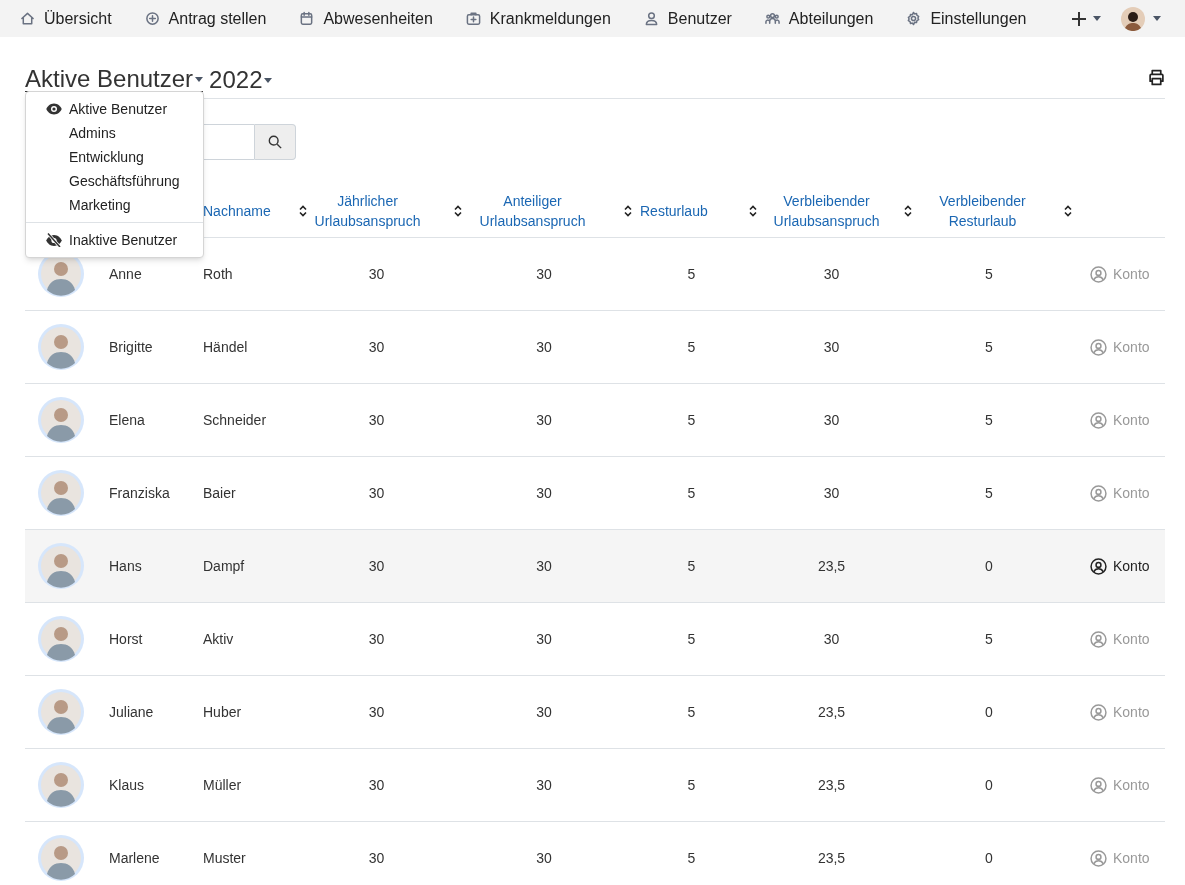  I want to click on column-header: Nachname, so click(237, 211).